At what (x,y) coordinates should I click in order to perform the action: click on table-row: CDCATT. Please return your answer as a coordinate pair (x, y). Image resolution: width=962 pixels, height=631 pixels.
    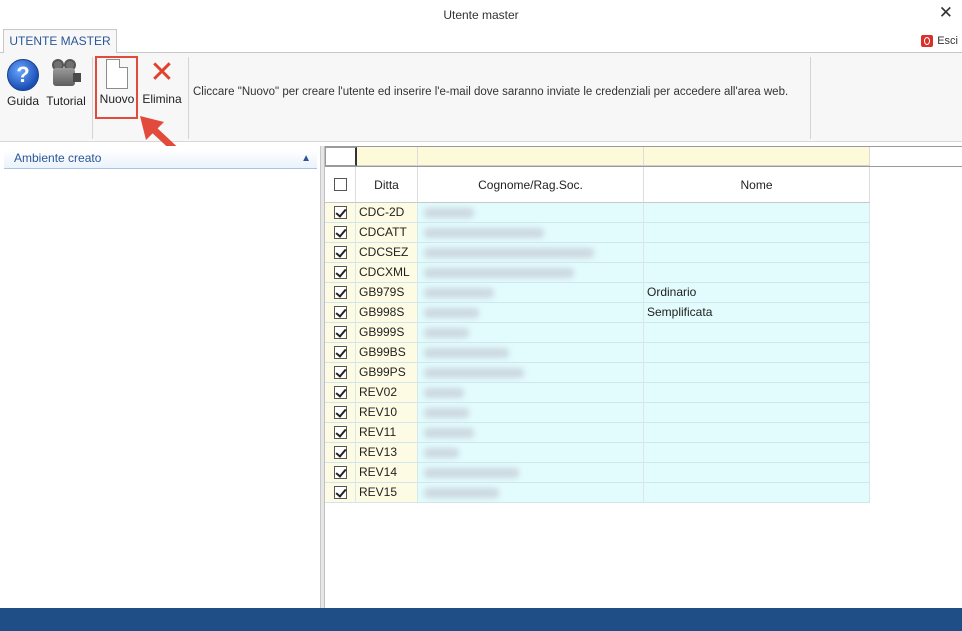
    Looking at the image, I should click on (597, 233).